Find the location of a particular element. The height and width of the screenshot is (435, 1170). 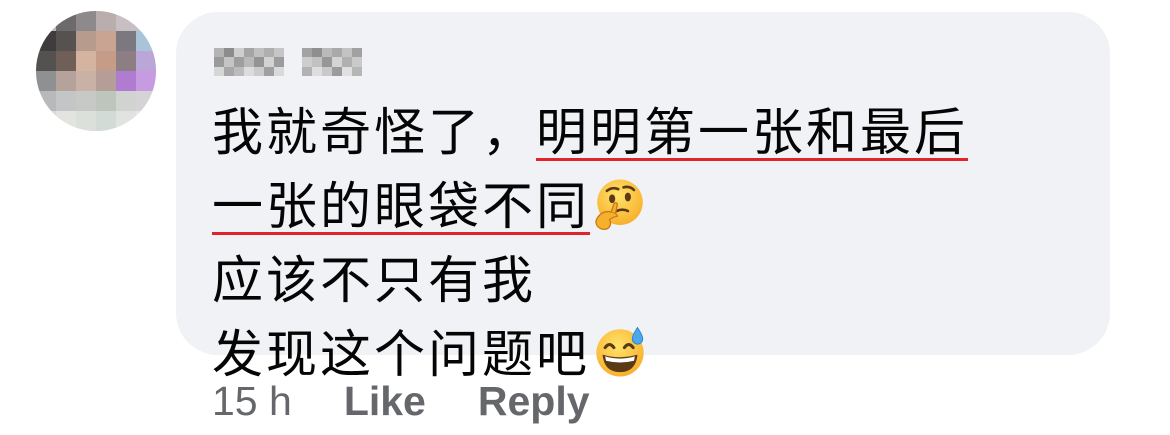

author-first-name-blur is located at coordinates (249, 62).